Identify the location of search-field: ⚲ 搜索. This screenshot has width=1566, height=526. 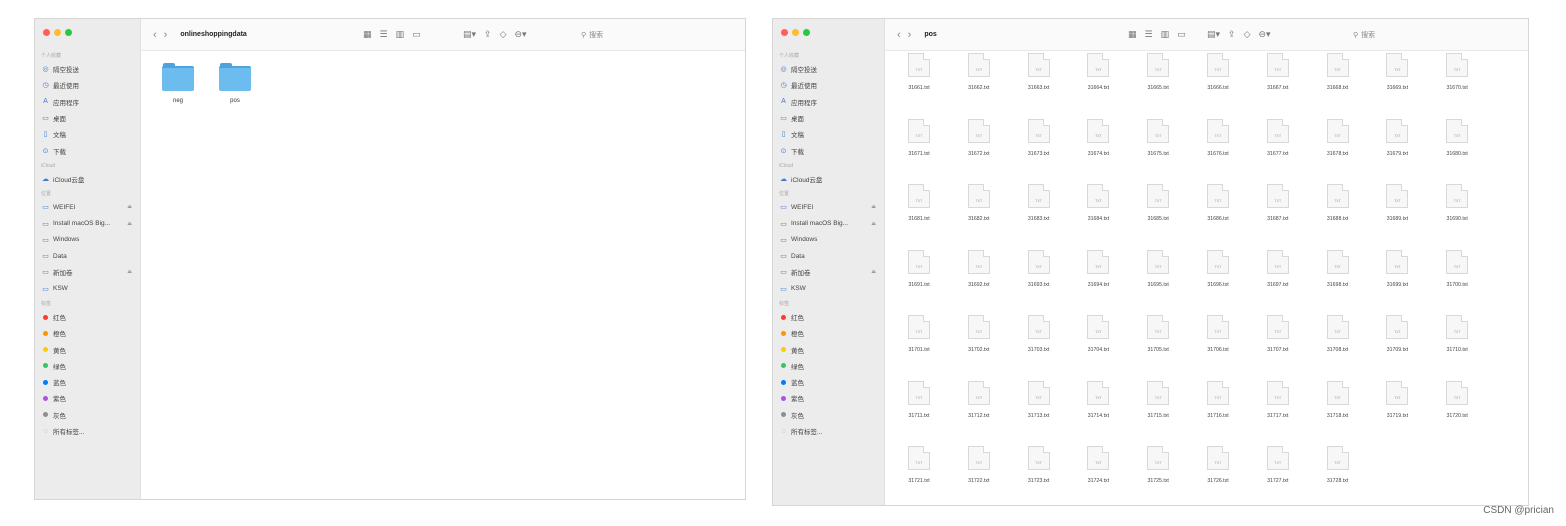
(1364, 35).